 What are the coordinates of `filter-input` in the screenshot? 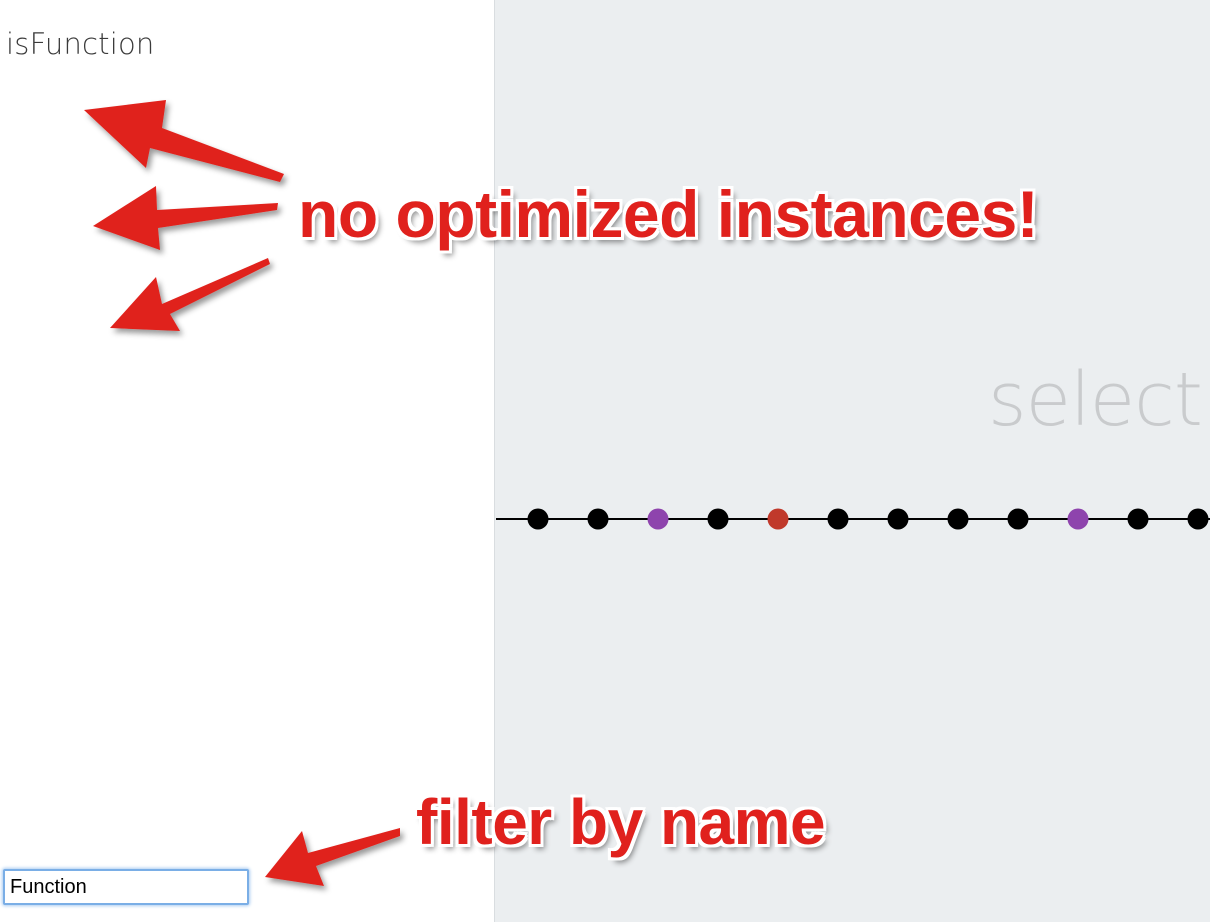 It's located at (126, 887).